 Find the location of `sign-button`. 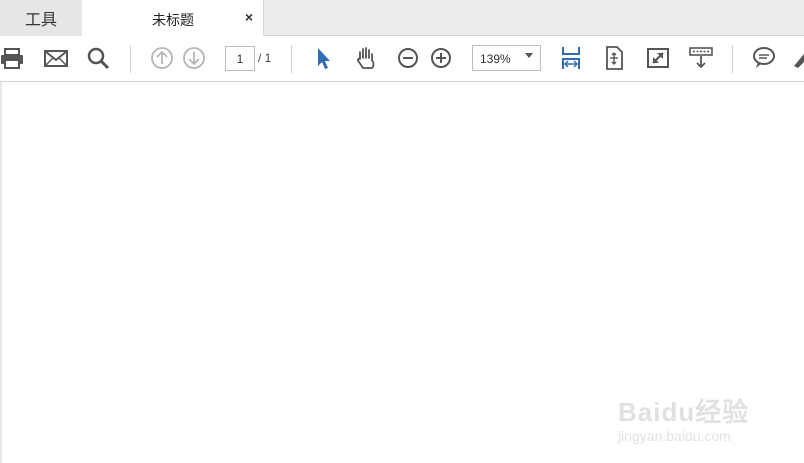

sign-button is located at coordinates (797, 58).